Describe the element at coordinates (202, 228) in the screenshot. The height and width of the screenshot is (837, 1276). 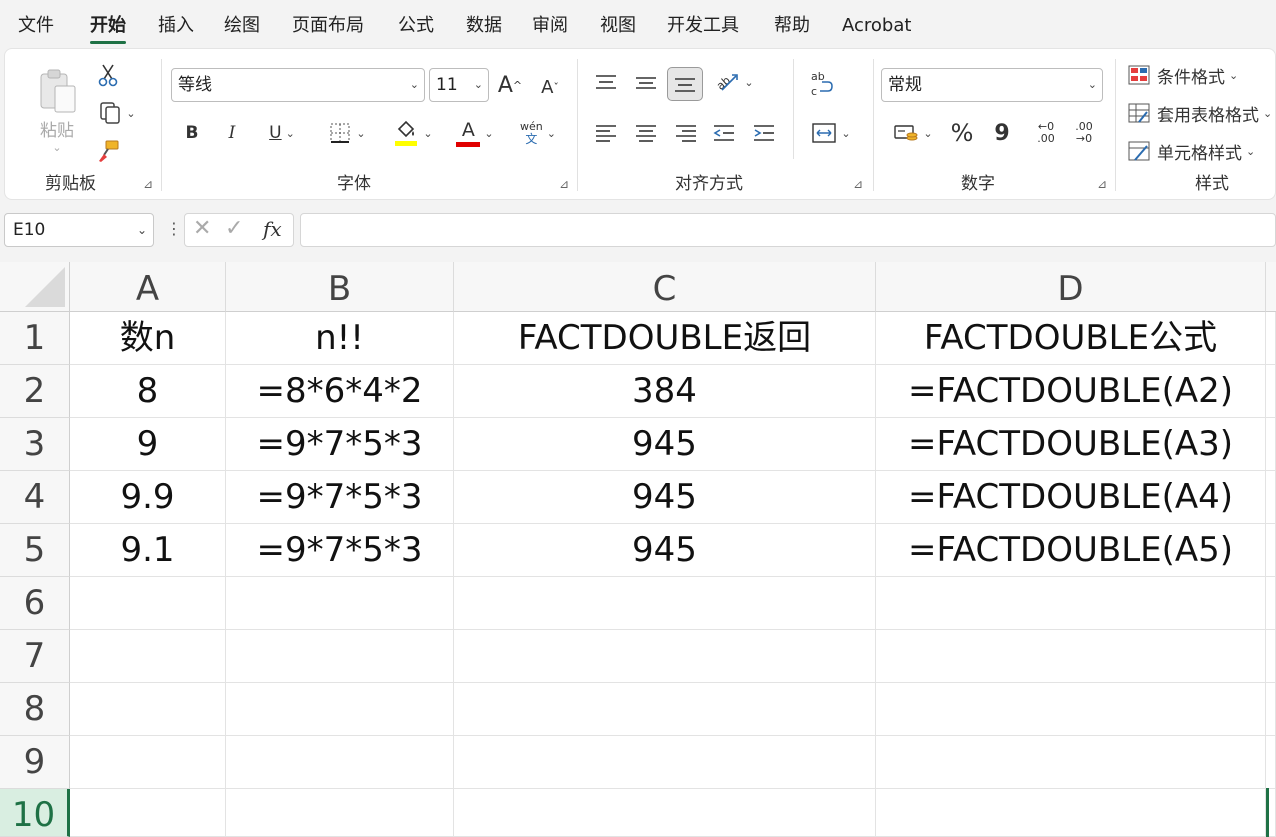
I see `cancel-icon: ✕` at that location.